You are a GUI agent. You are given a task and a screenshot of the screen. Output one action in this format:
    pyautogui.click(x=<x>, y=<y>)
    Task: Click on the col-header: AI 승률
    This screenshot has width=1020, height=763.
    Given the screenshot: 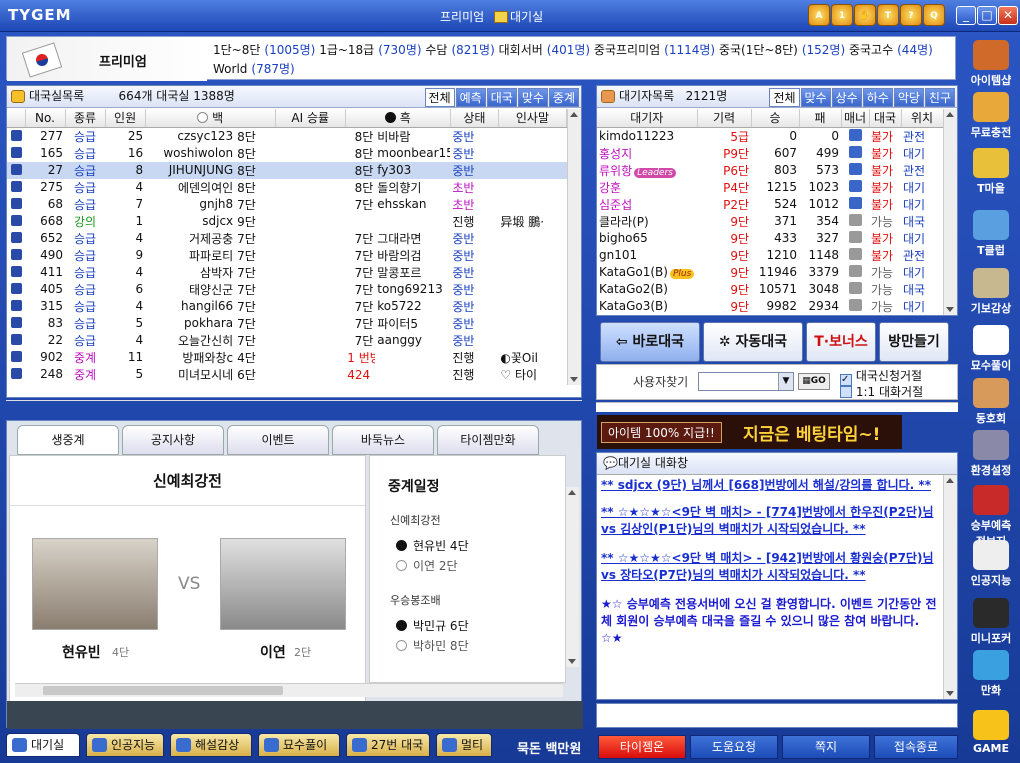 What is the action you would take?
    pyautogui.click(x=310, y=118)
    